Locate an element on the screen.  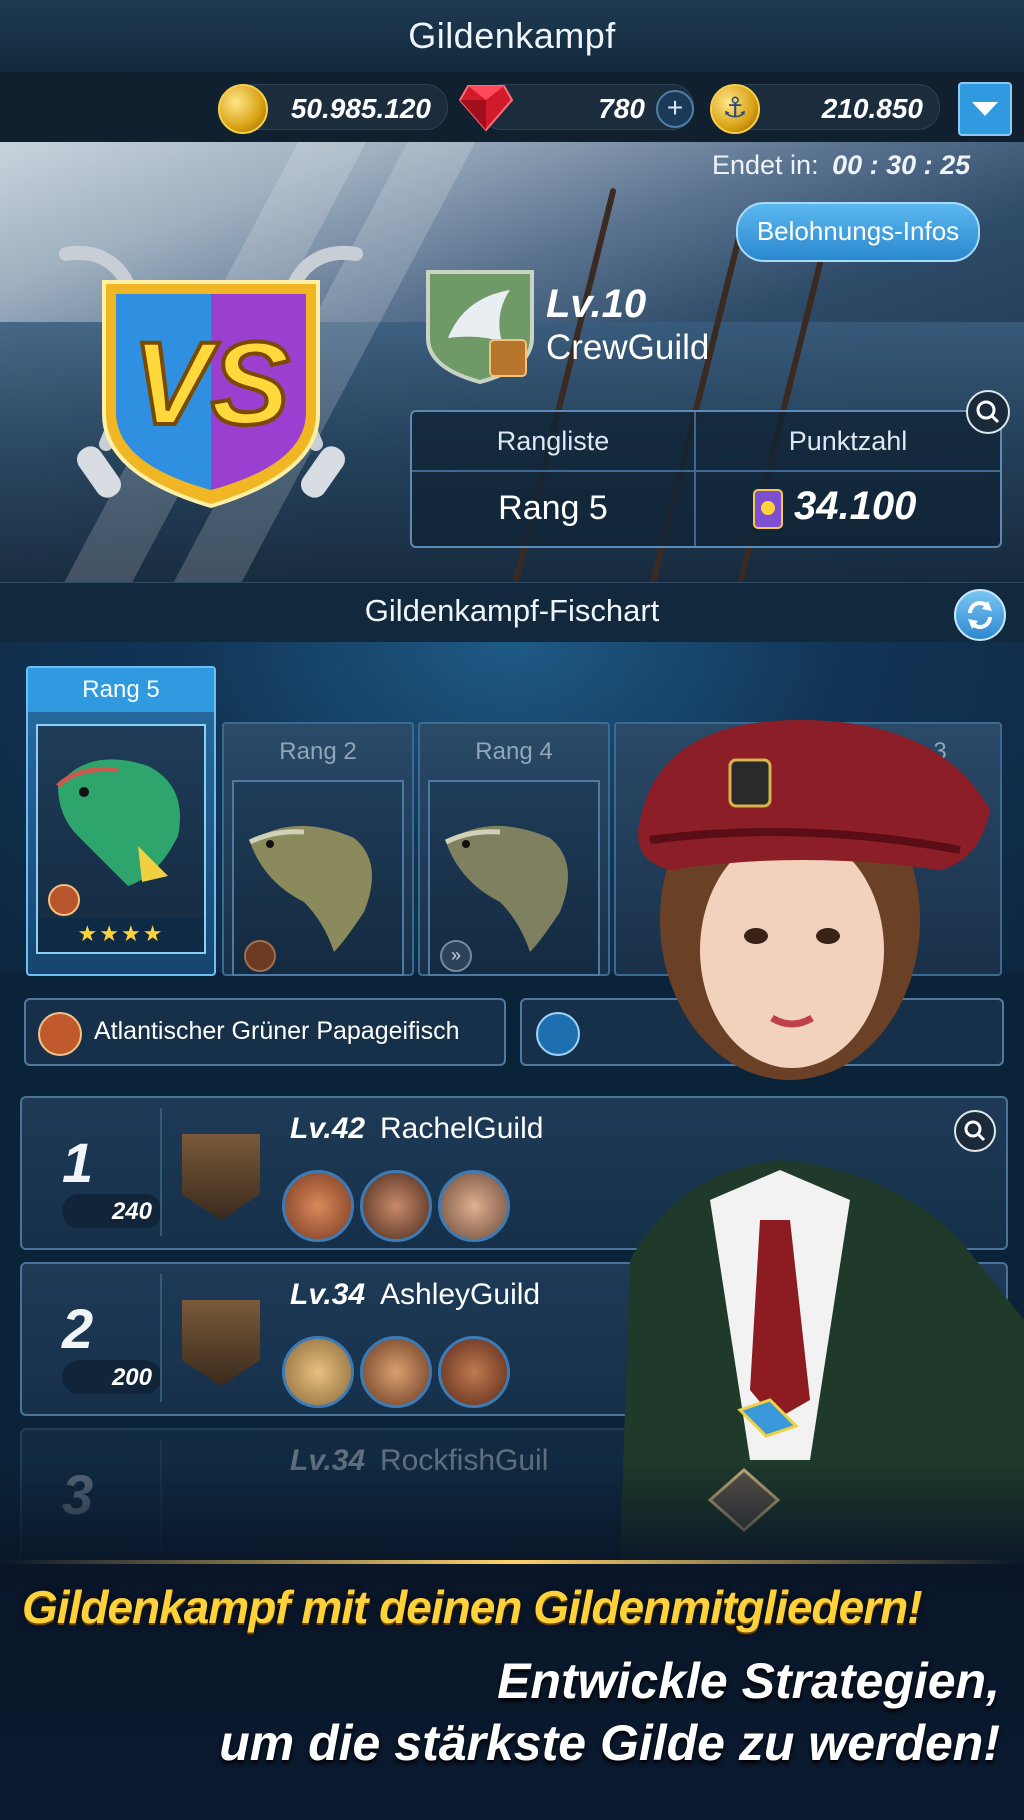
fish-card-rank: Rang 2 is located at coordinates (318, 751).